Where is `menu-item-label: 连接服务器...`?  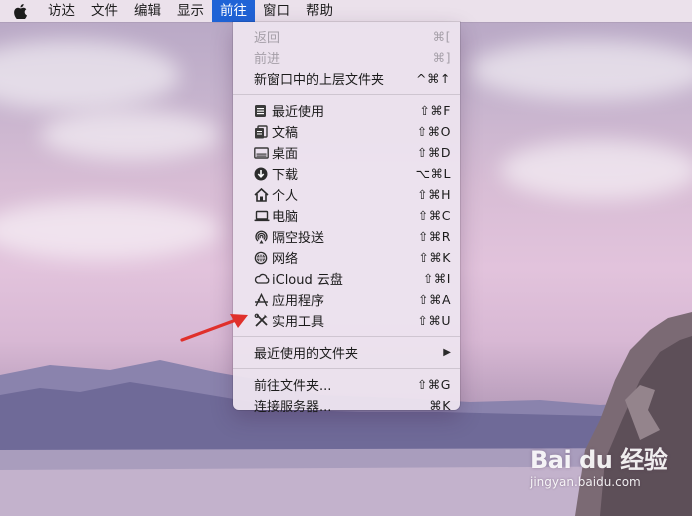
menu-item-label: 连接服务器... is located at coordinates (293, 407).